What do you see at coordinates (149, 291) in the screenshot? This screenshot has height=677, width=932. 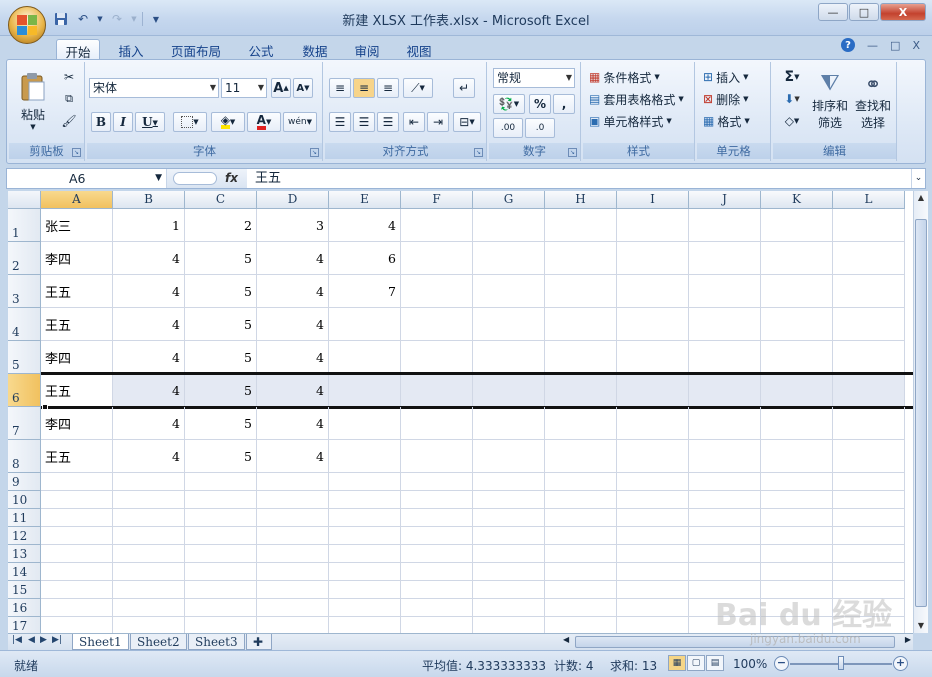 I see `cell-b3: 4` at bounding box center [149, 291].